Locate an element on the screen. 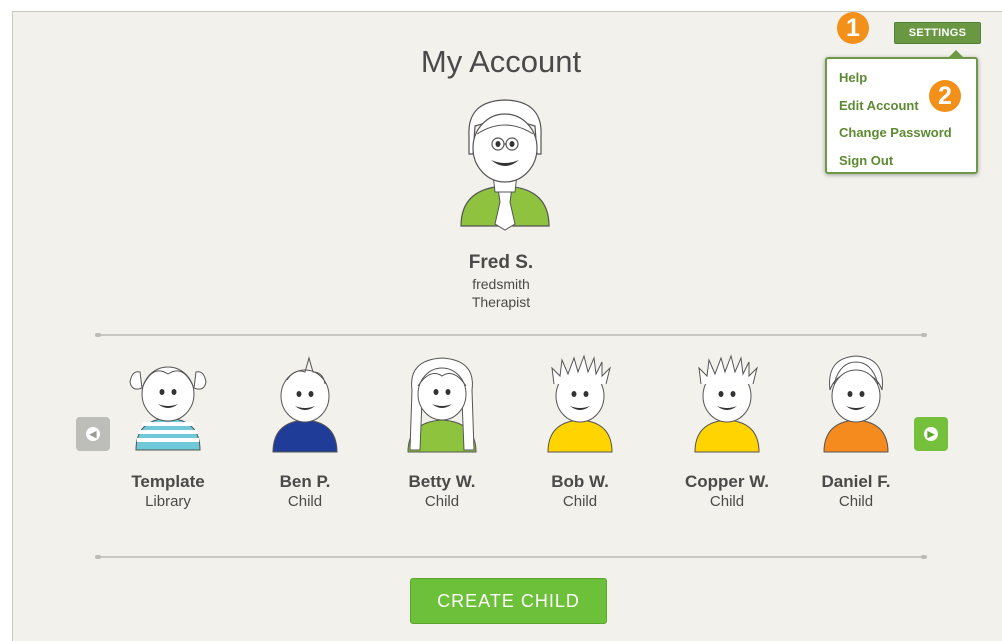 The image size is (1002, 641). child-card-ben: Ben P. Child is located at coordinates (305, 430).